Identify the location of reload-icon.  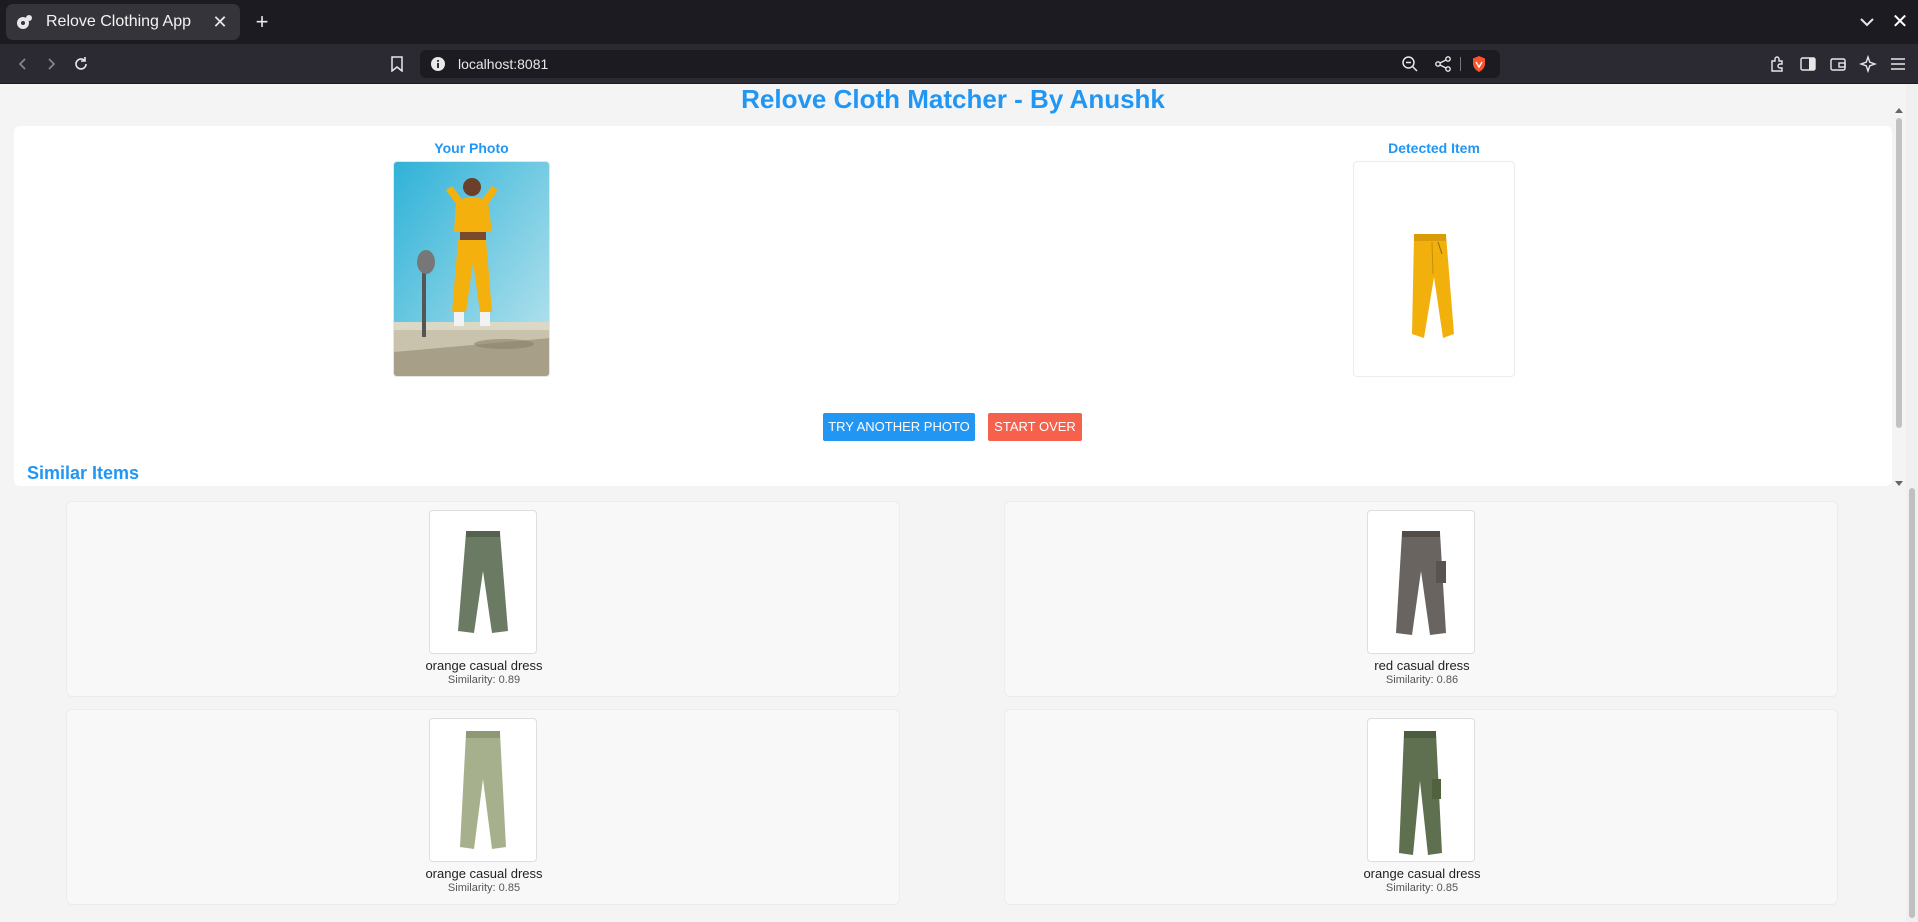
(81, 64).